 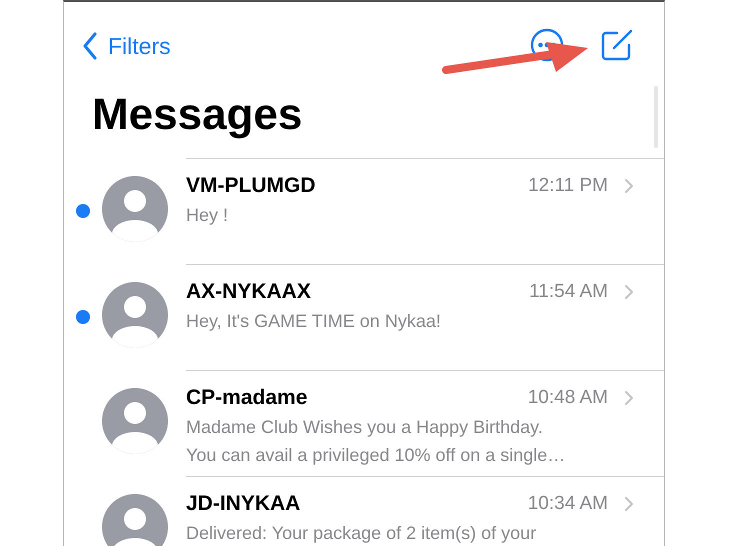 I want to click on back-chevron-icon, so click(x=90, y=46).